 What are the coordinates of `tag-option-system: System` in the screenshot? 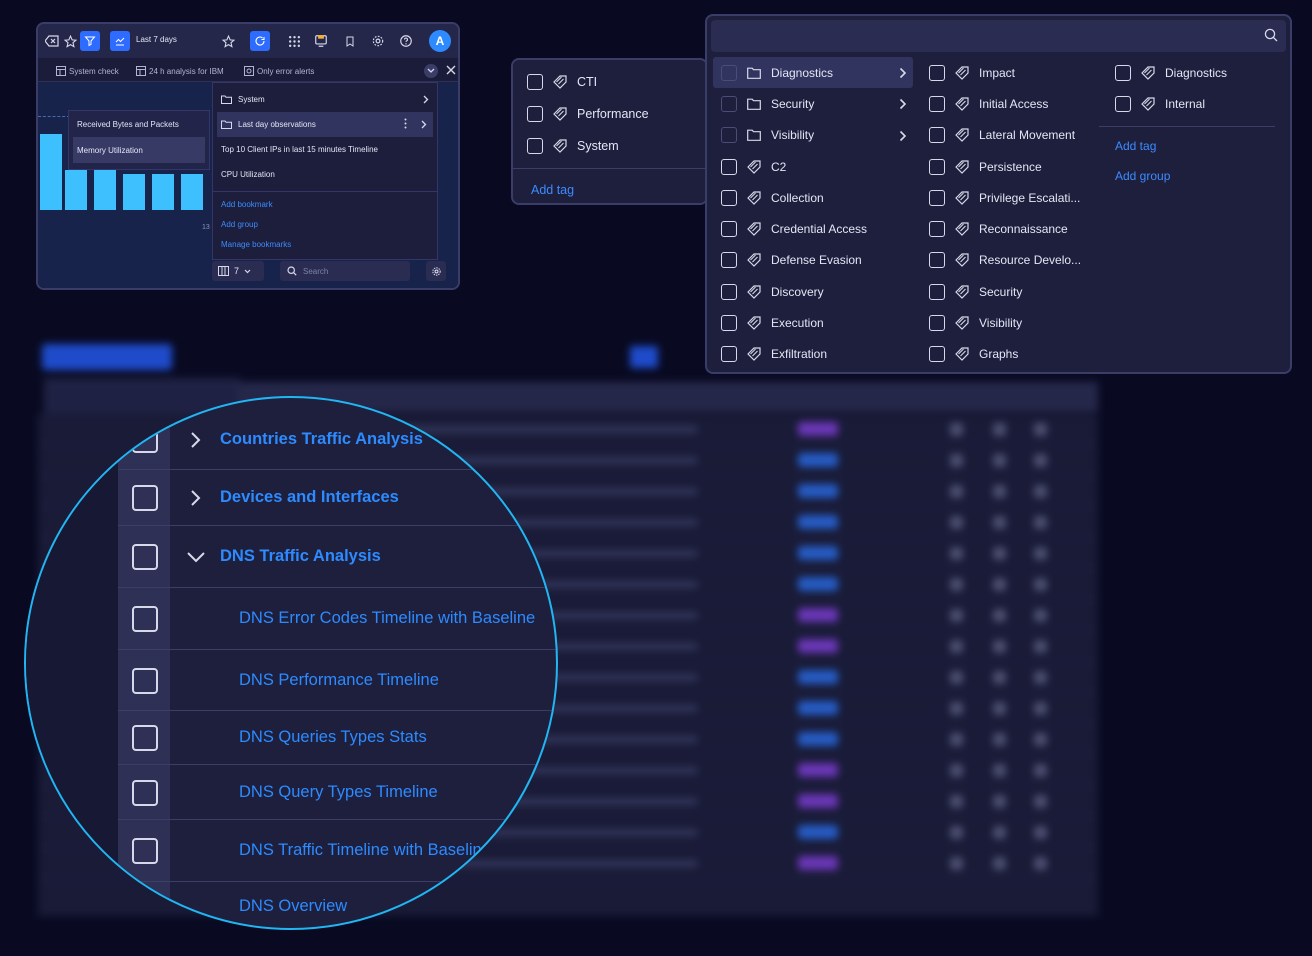 It's located at (609, 146).